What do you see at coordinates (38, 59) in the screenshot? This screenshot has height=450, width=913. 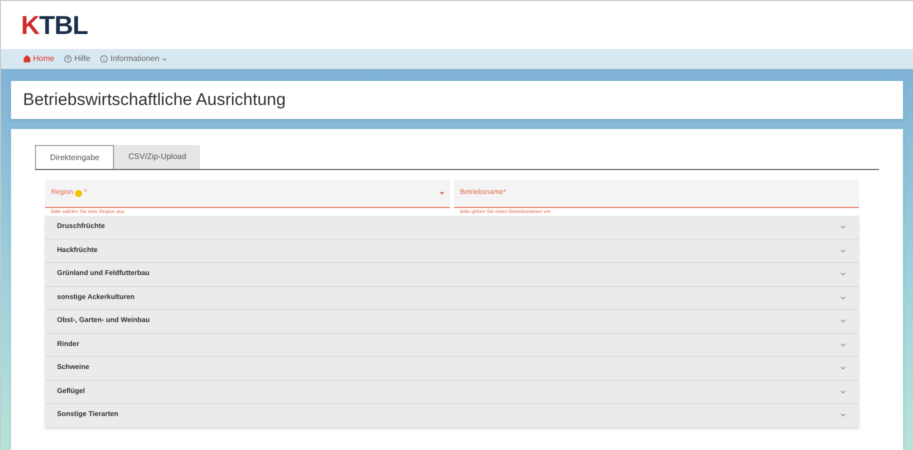 I see `nav-link: Home` at bounding box center [38, 59].